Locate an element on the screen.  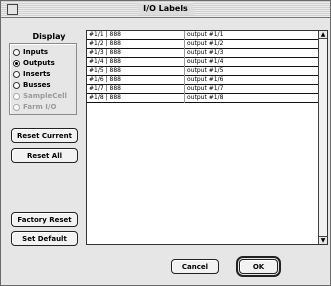
device-cell: #1/1 | 888 is located at coordinates (105, 34).